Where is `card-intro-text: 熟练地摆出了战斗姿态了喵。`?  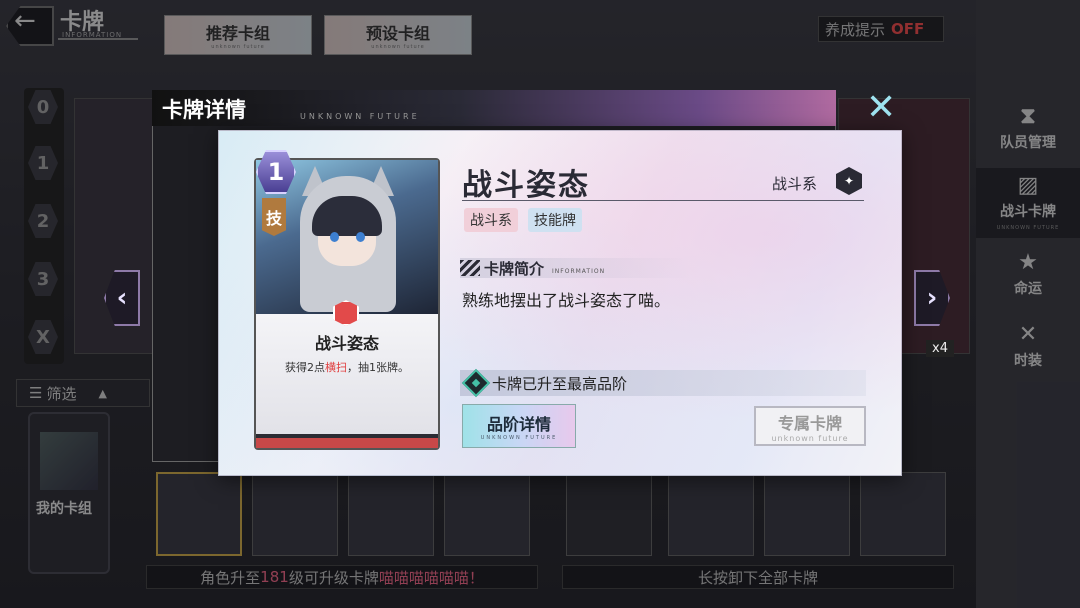
card-intro-text: 熟练地摆出了战斗姿态了喵。 is located at coordinates (566, 300).